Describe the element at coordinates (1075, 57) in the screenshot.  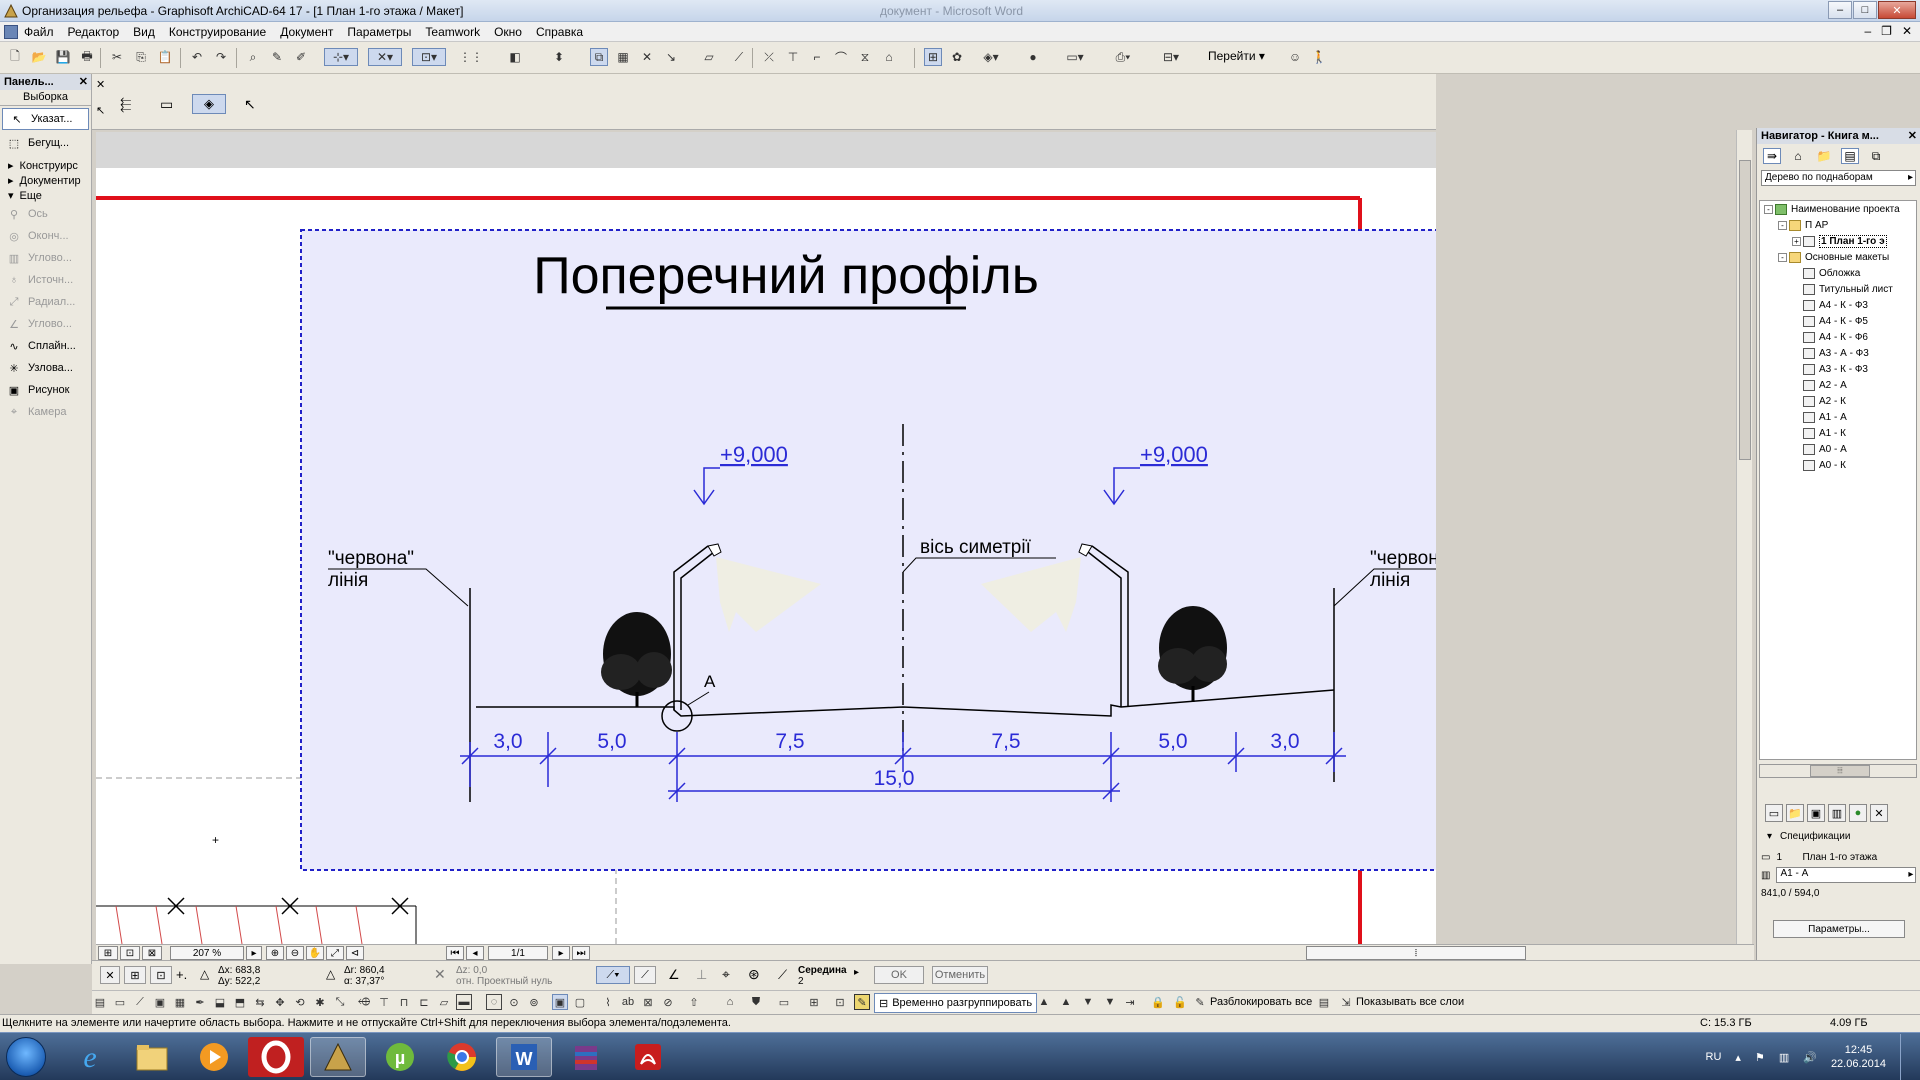
I see `layout-icon: ▭▾` at that location.